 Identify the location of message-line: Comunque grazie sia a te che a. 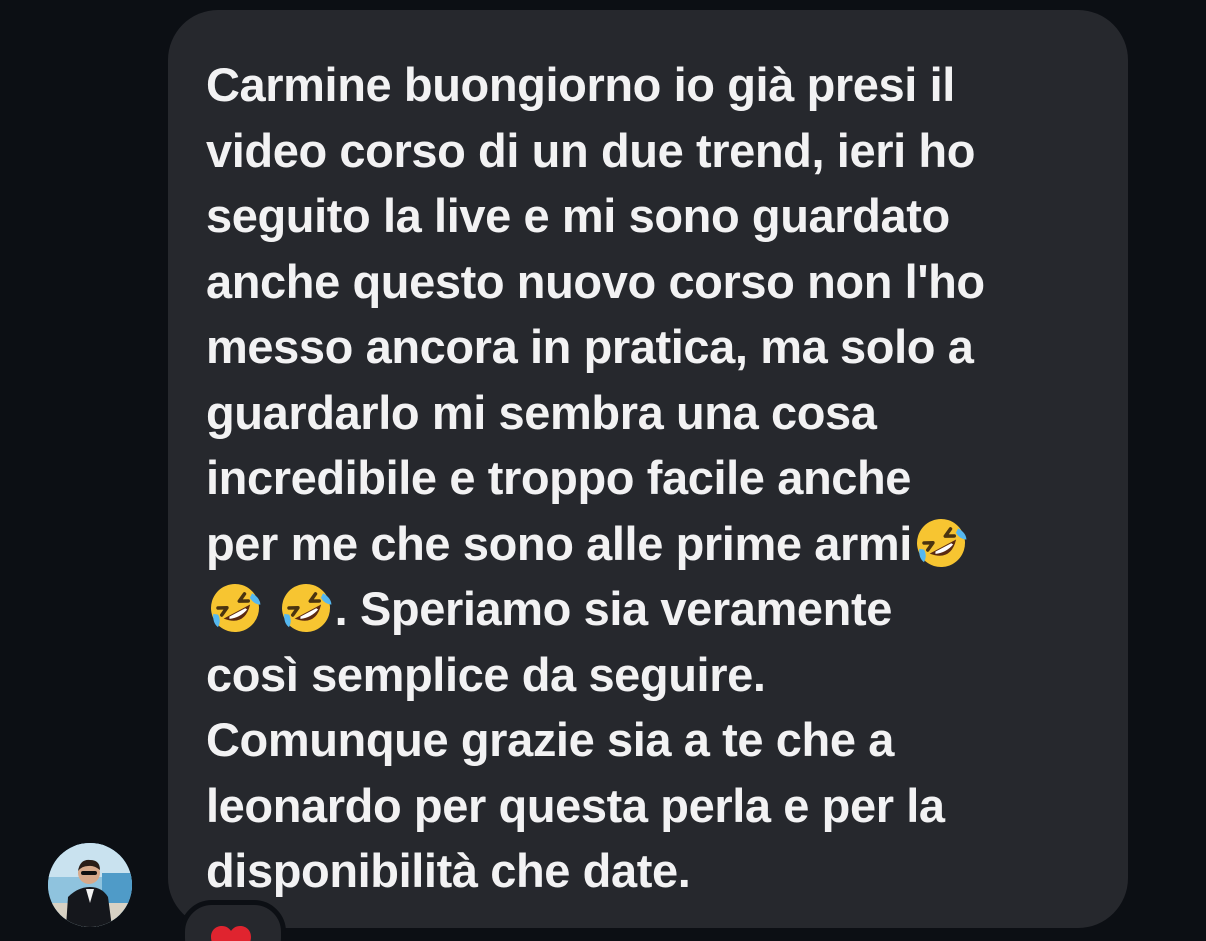
(550, 739).